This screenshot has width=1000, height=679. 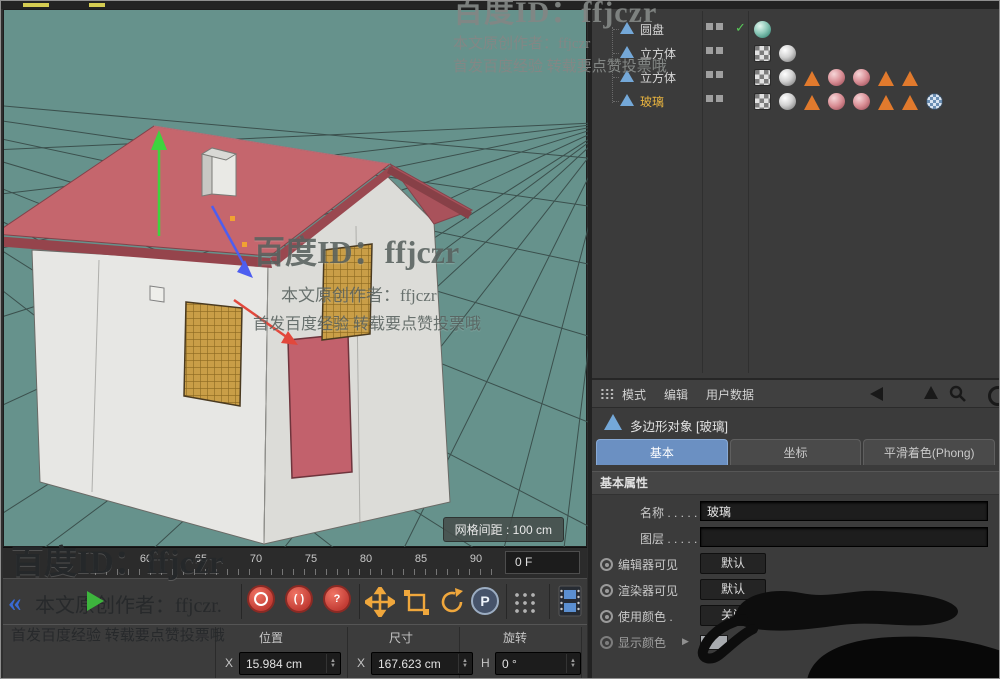 What do you see at coordinates (607, 394) in the screenshot?
I see `panel-menu-icon` at bounding box center [607, 394].